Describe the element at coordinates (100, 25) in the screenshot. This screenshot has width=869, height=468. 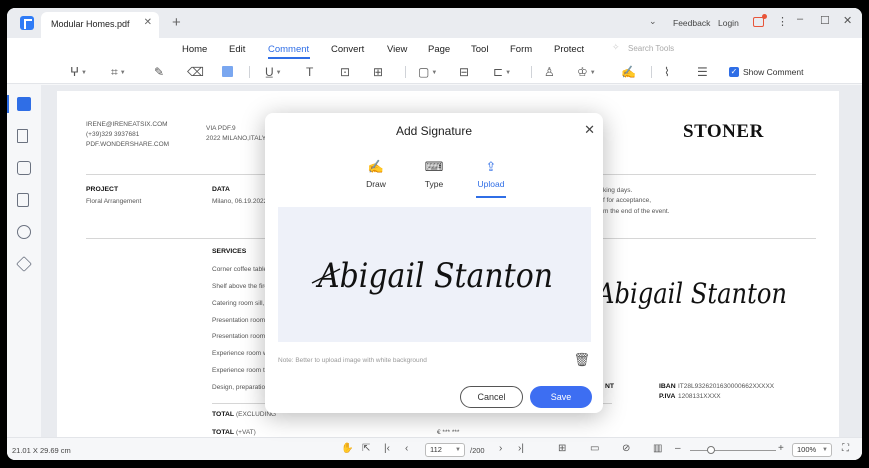
I see `document-tab: Modular Homes.pdf ✕` at that location.